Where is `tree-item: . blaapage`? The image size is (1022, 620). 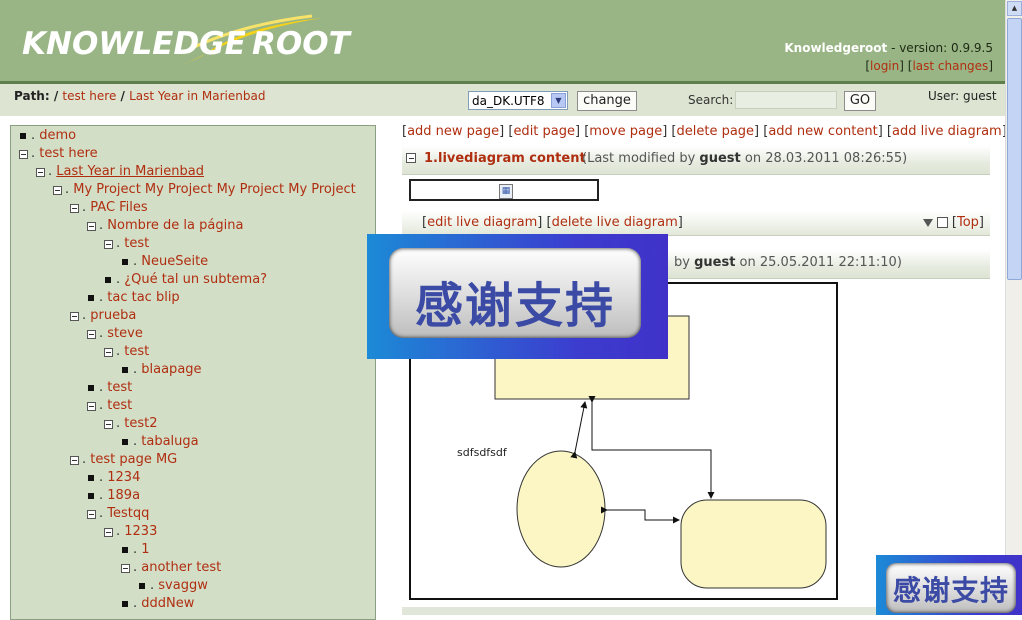 tree-item: . blaapage is located at coordinates (161, 370).